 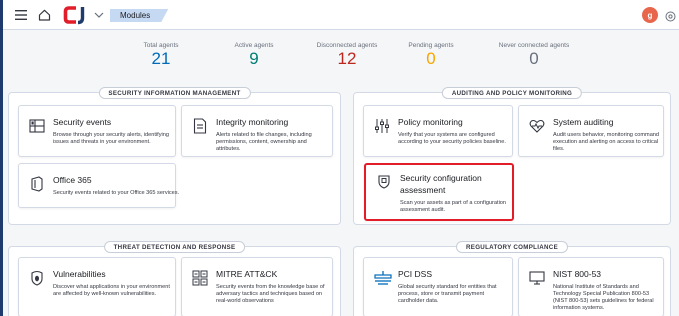 I want to click on card-title: System auditing, so click(x=583, y=122).